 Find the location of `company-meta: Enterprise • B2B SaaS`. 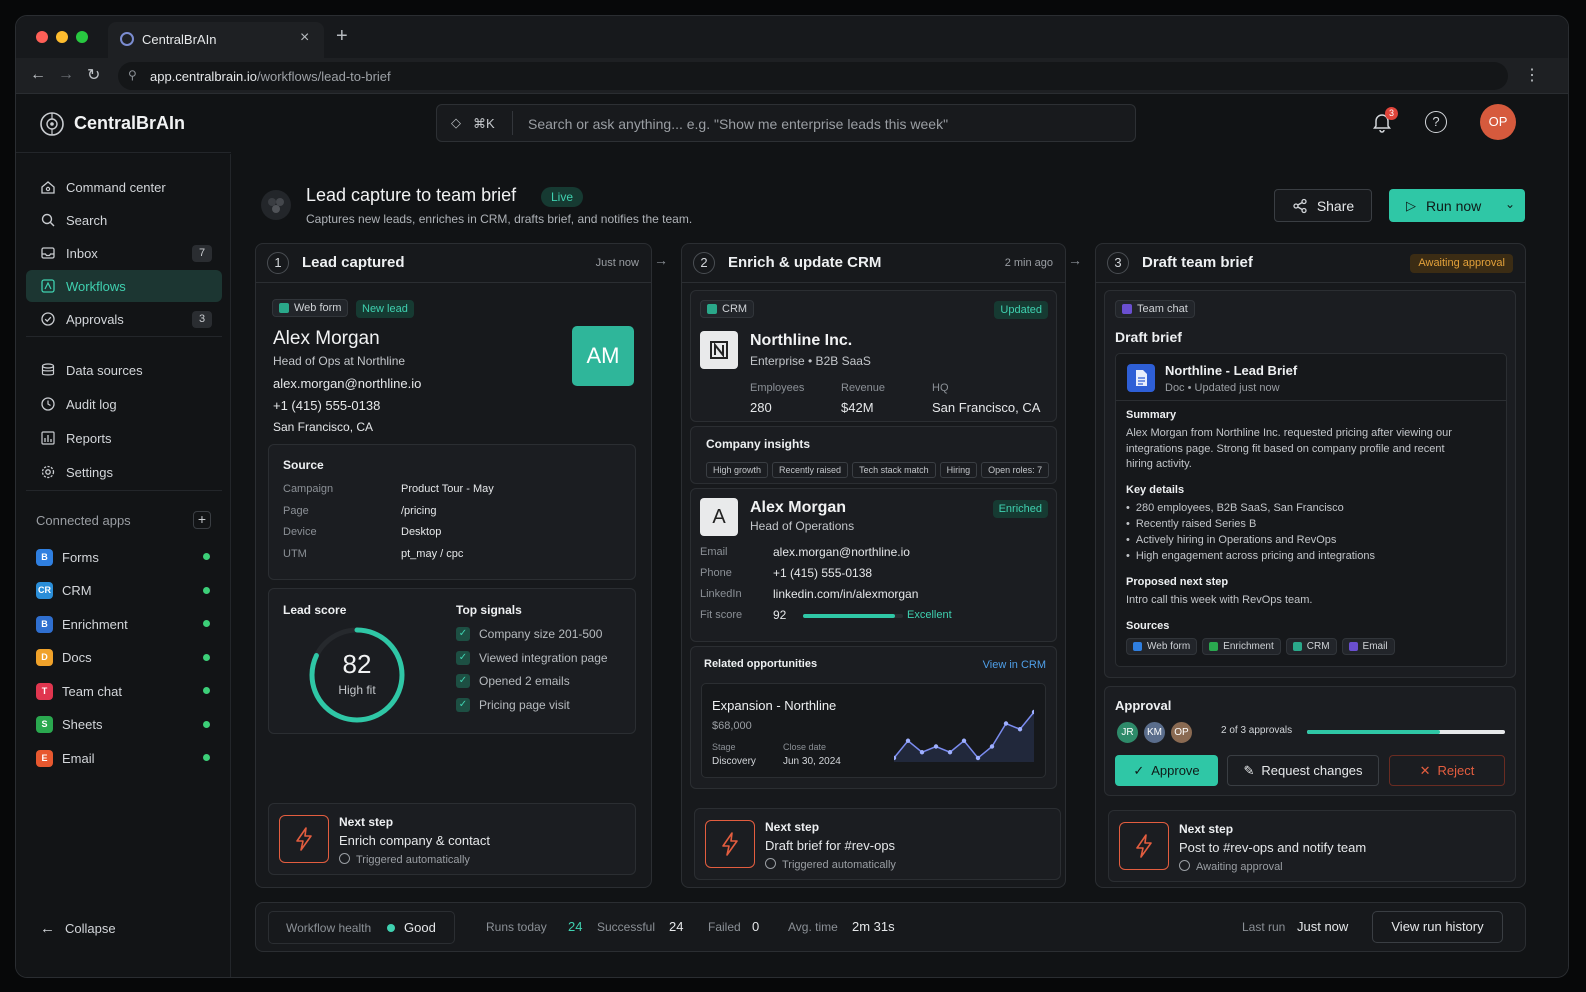

company-meta: Enterprise • B2B SaaS is located at coordinates (810, 361).